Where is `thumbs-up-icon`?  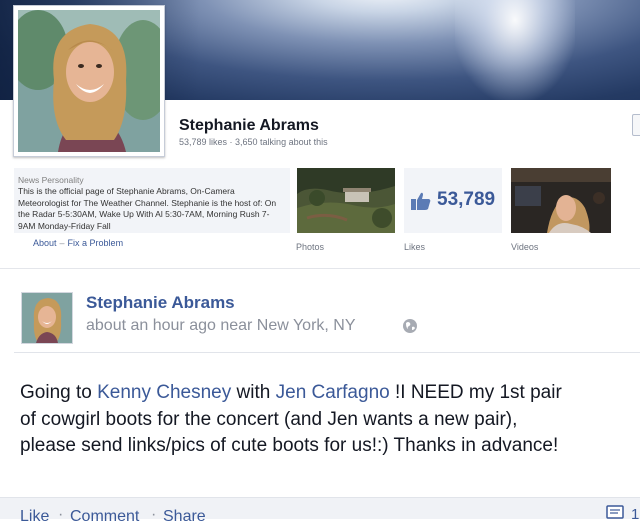 thumbs-up-icon is located at coordinates (421, 201).